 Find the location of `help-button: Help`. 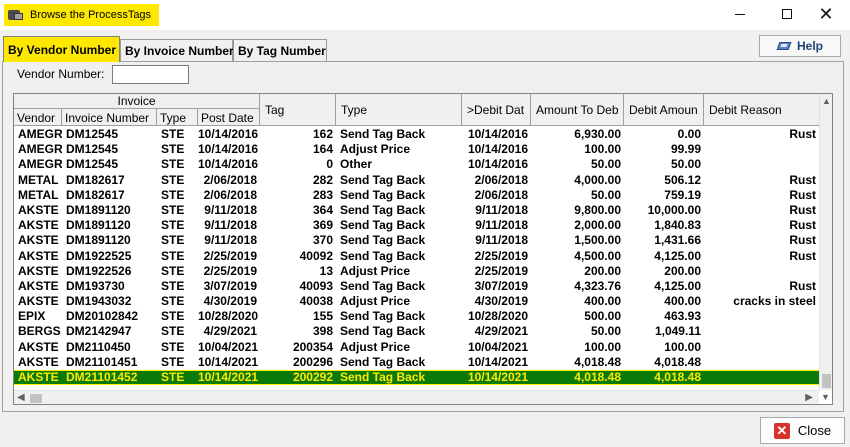

help-button: Help is located at coordinates (800, 46).